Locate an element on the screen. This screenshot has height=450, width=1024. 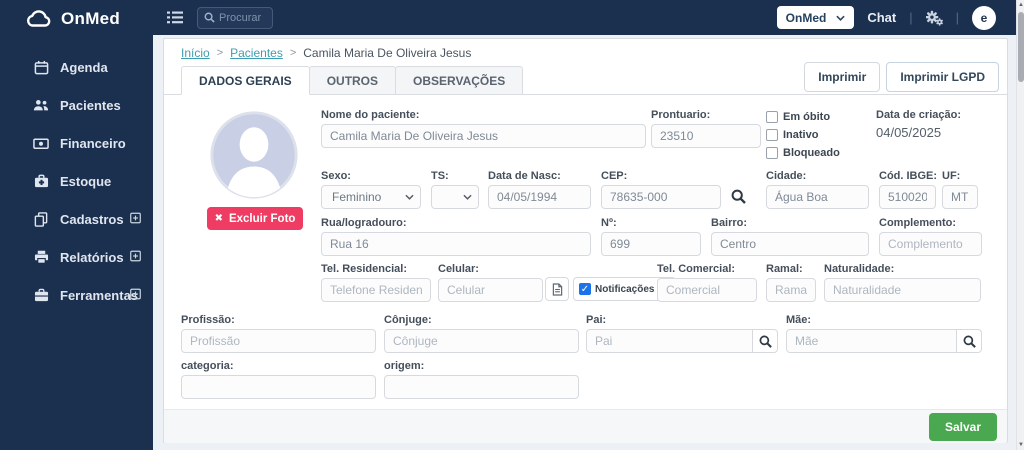
sidebar-item-label: Ferramentas is located at coordinates (99, 295).